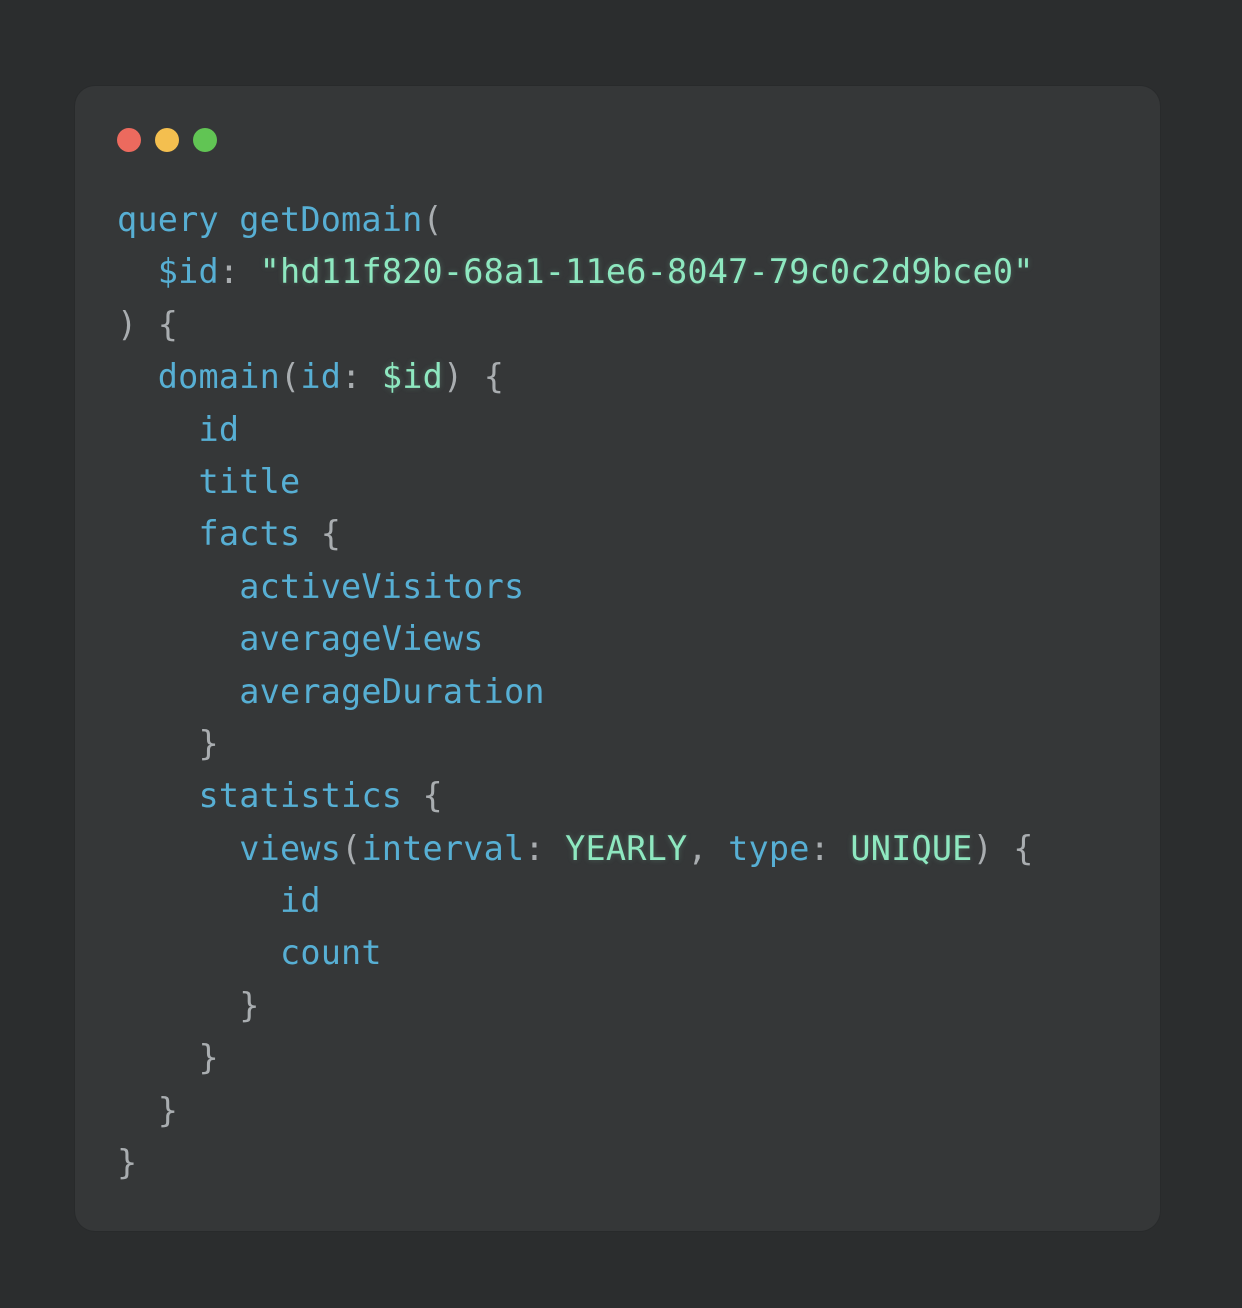 This screenshot has width=1242, height=1308. I want to click on maximize-dot-icon, so click(205, 140).